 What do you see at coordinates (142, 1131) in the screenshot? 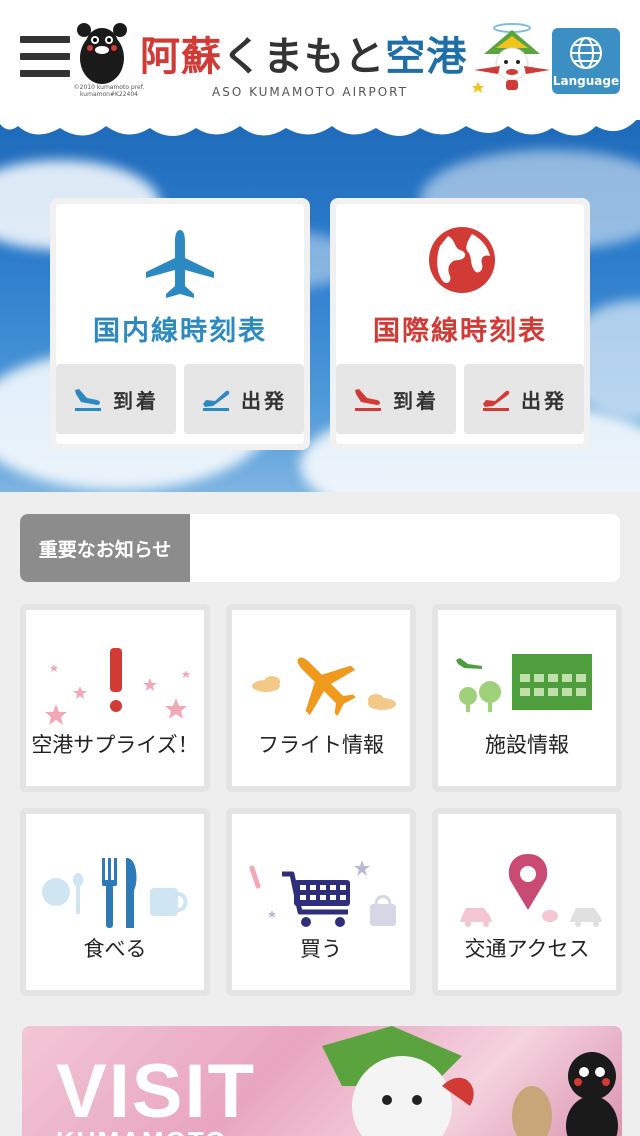
I see `visit-banner-subtitle: KUMAMOTO` at bounding box center [142, 1131].